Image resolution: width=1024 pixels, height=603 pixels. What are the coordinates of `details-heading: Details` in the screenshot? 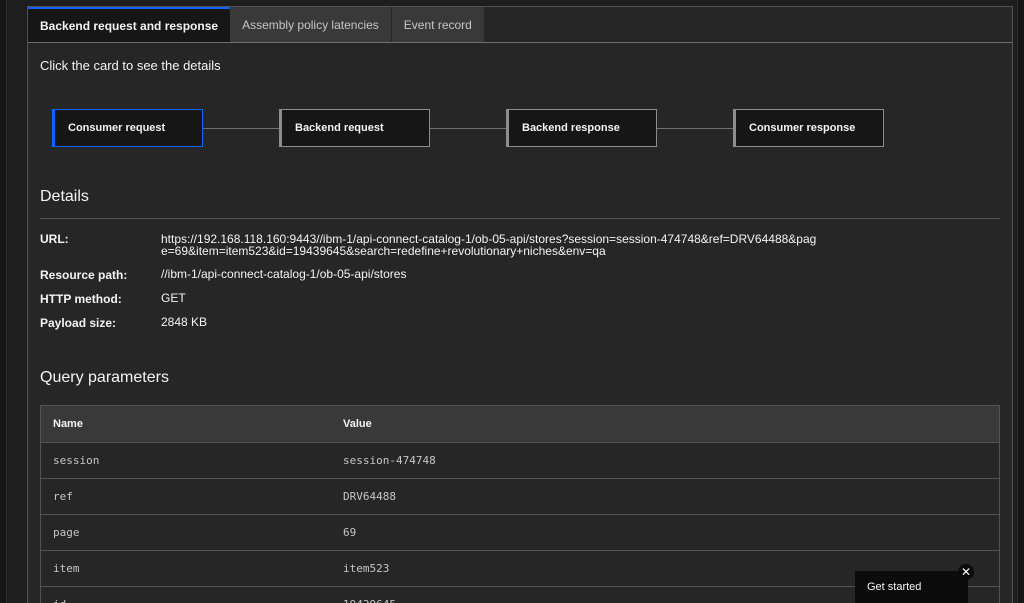 It's located at (64, 196).